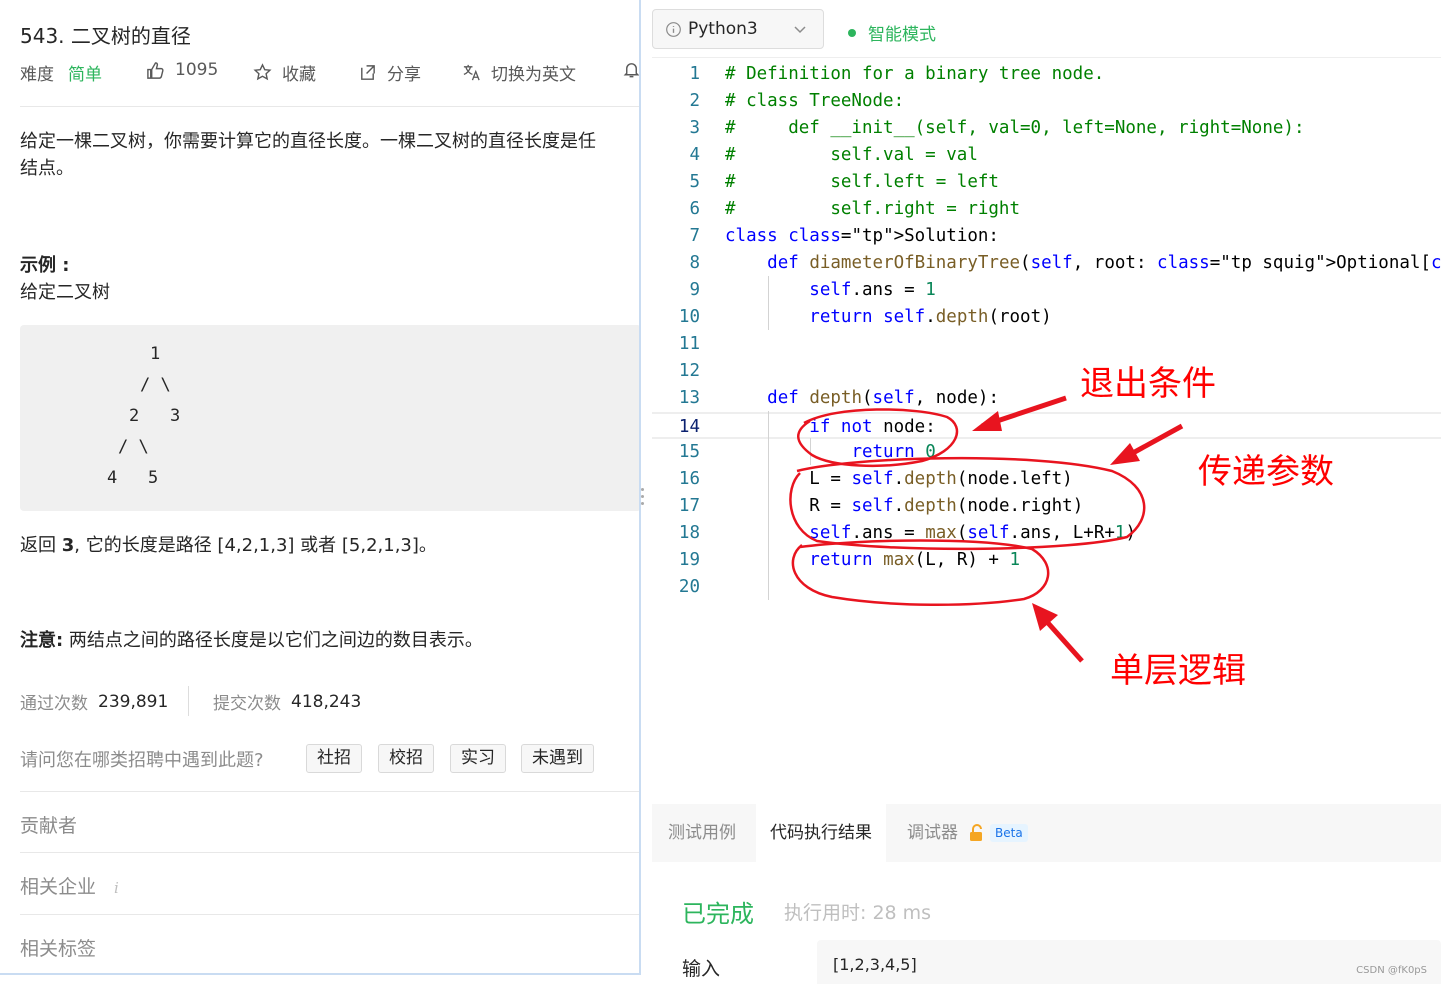  What do you see at coordinates (858, 913) in the screenshot?
I see `runtime: 执行用时: 28 ms` at bounding box center [858, 913].